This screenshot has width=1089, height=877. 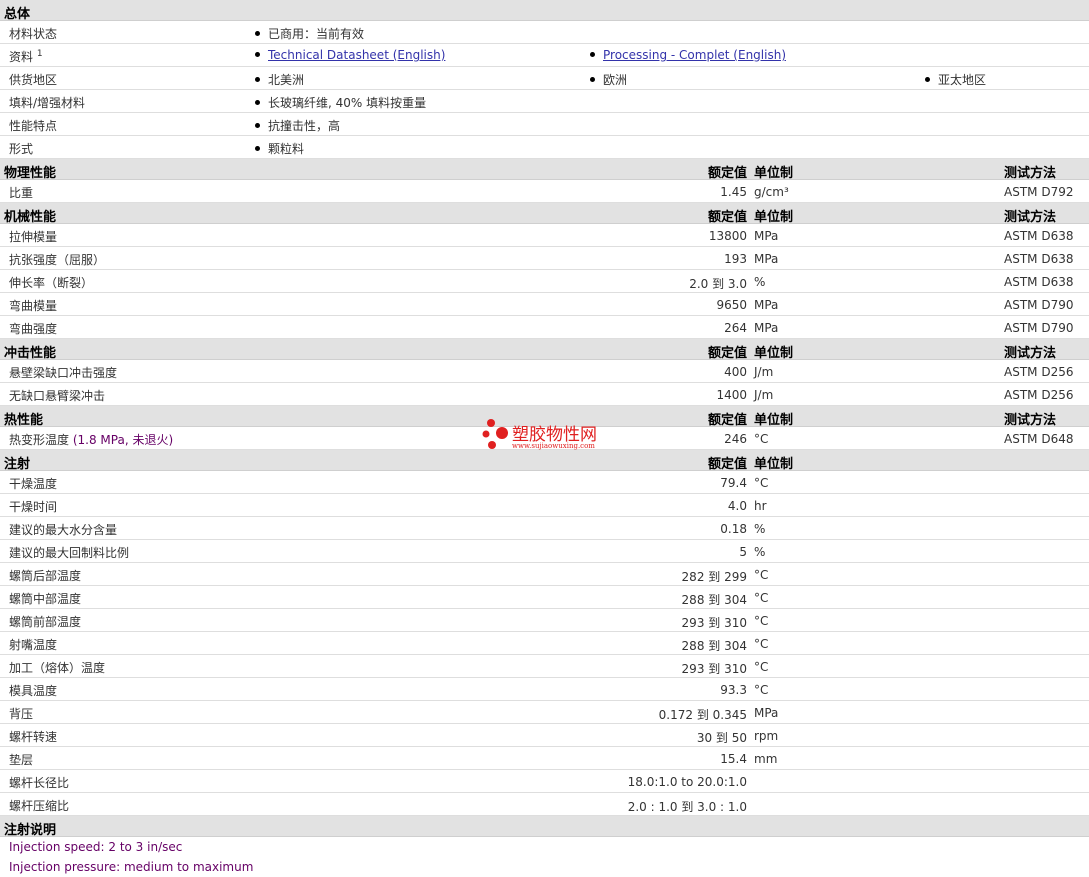 I want to click on table-row: 射嘴温度 288 到 304 °C, so click(x=544, y=643).